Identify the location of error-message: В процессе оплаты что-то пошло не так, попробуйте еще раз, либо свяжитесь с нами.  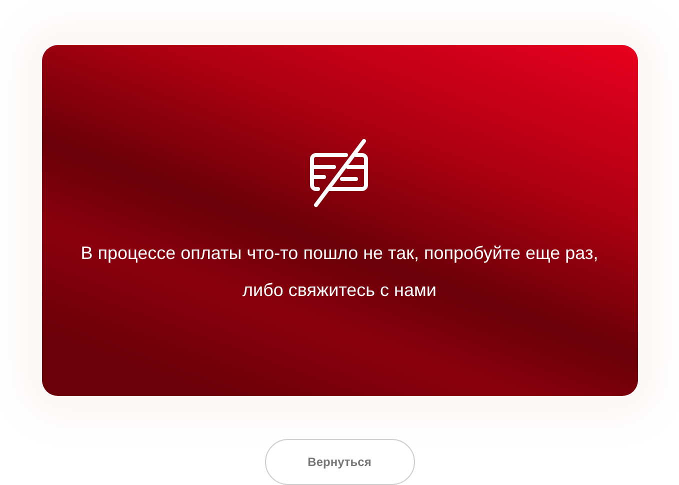
(340, 272).